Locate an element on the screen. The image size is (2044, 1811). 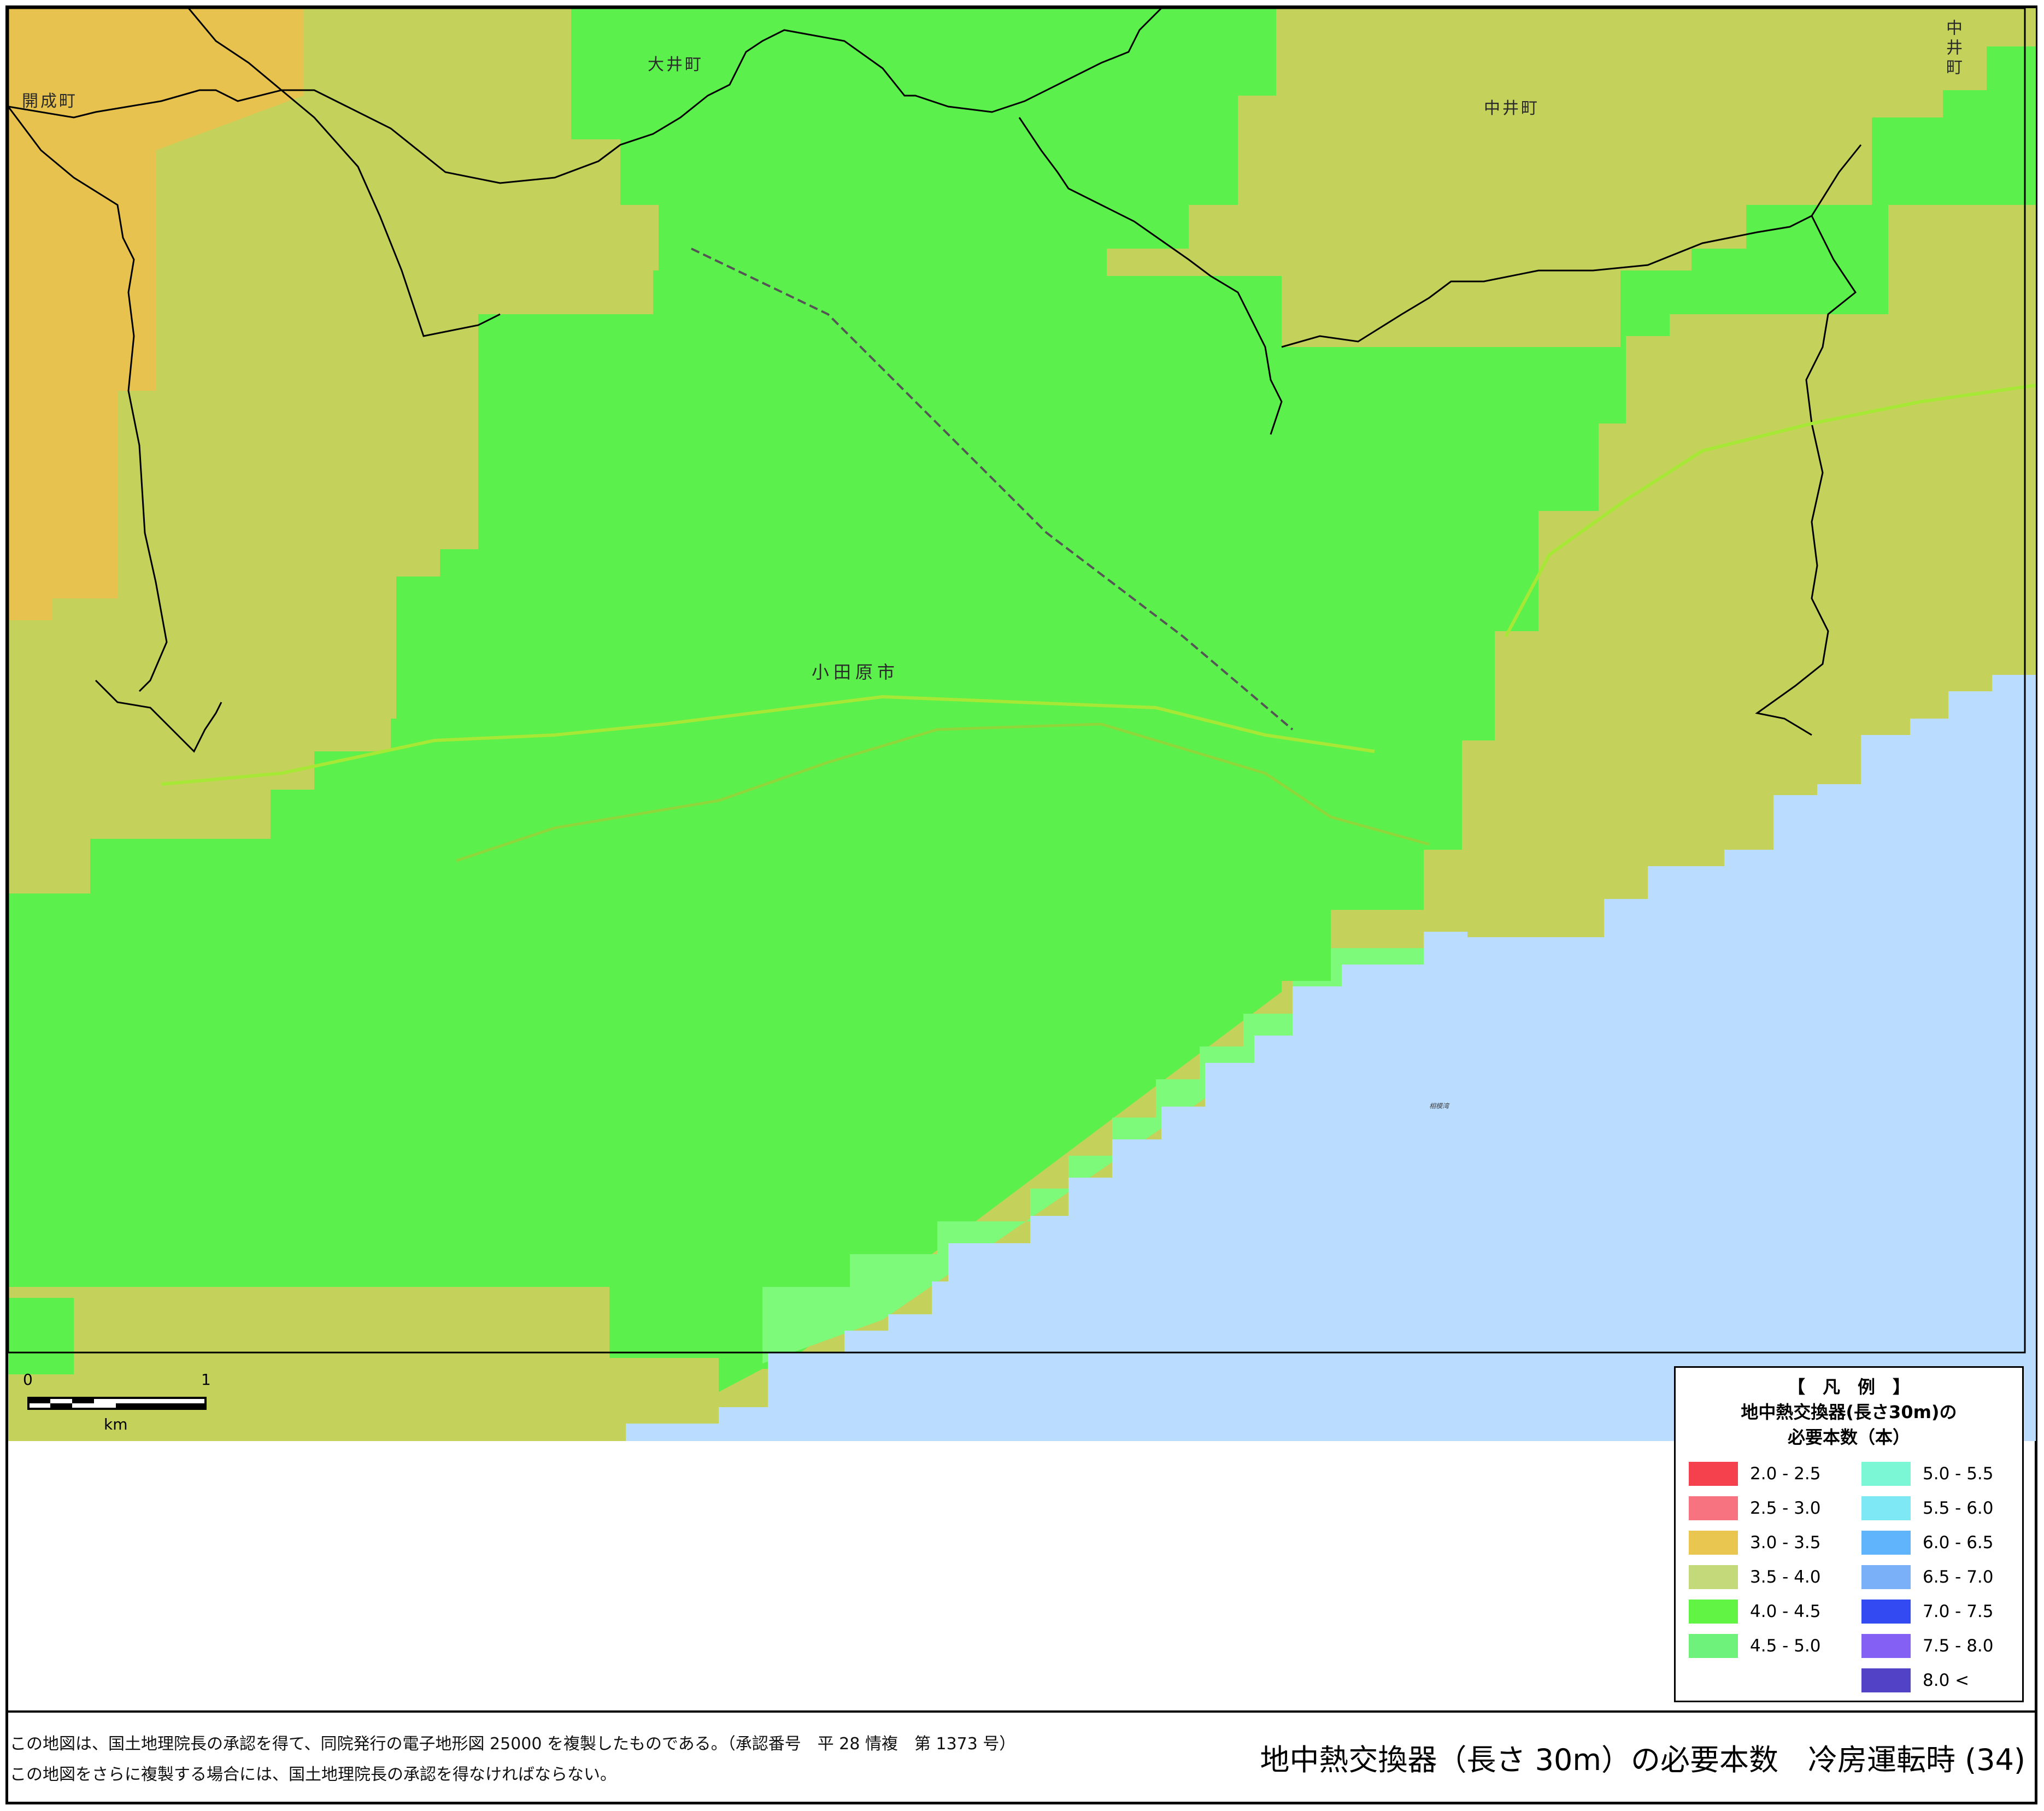
legend-item: 7.5 - 8.0 is located at coordinates (1927, 1646).